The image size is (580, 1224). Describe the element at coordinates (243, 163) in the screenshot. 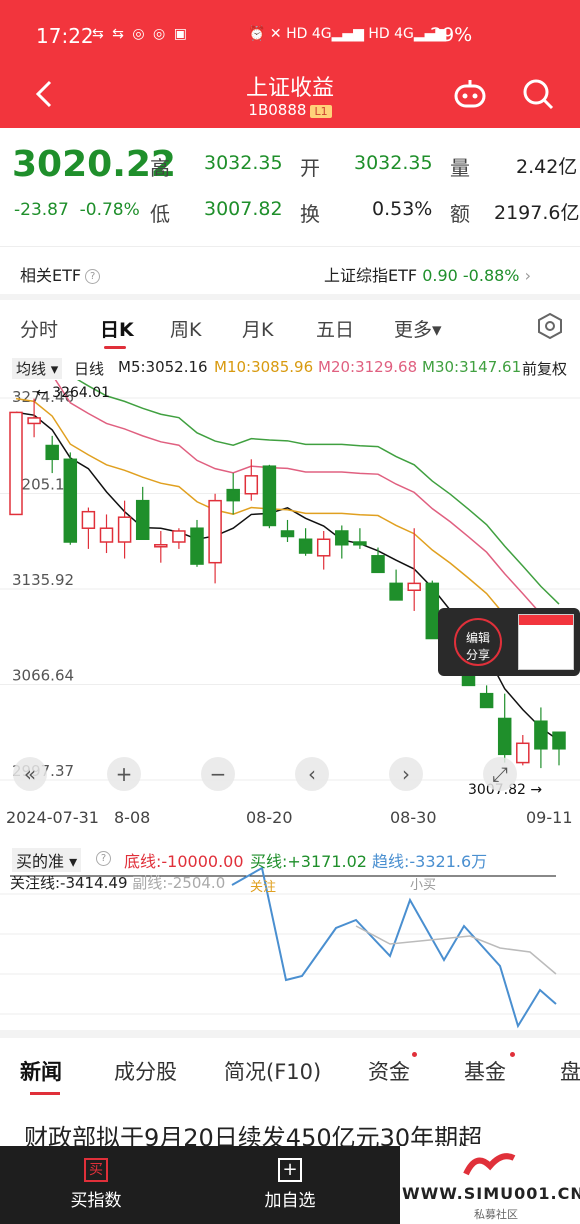

I see `high-value: 3032.35` at that location.